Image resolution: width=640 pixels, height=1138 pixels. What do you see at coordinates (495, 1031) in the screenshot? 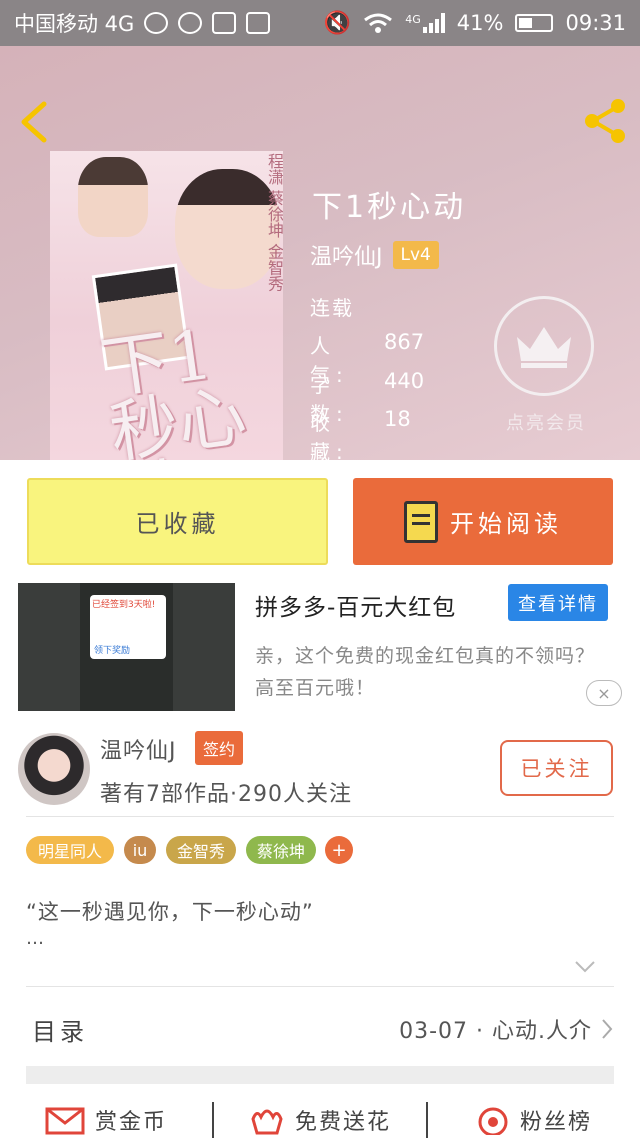
I see `latest-chapter-text: 03-07 · 心动.人介` at bounding box center [495, 1031].